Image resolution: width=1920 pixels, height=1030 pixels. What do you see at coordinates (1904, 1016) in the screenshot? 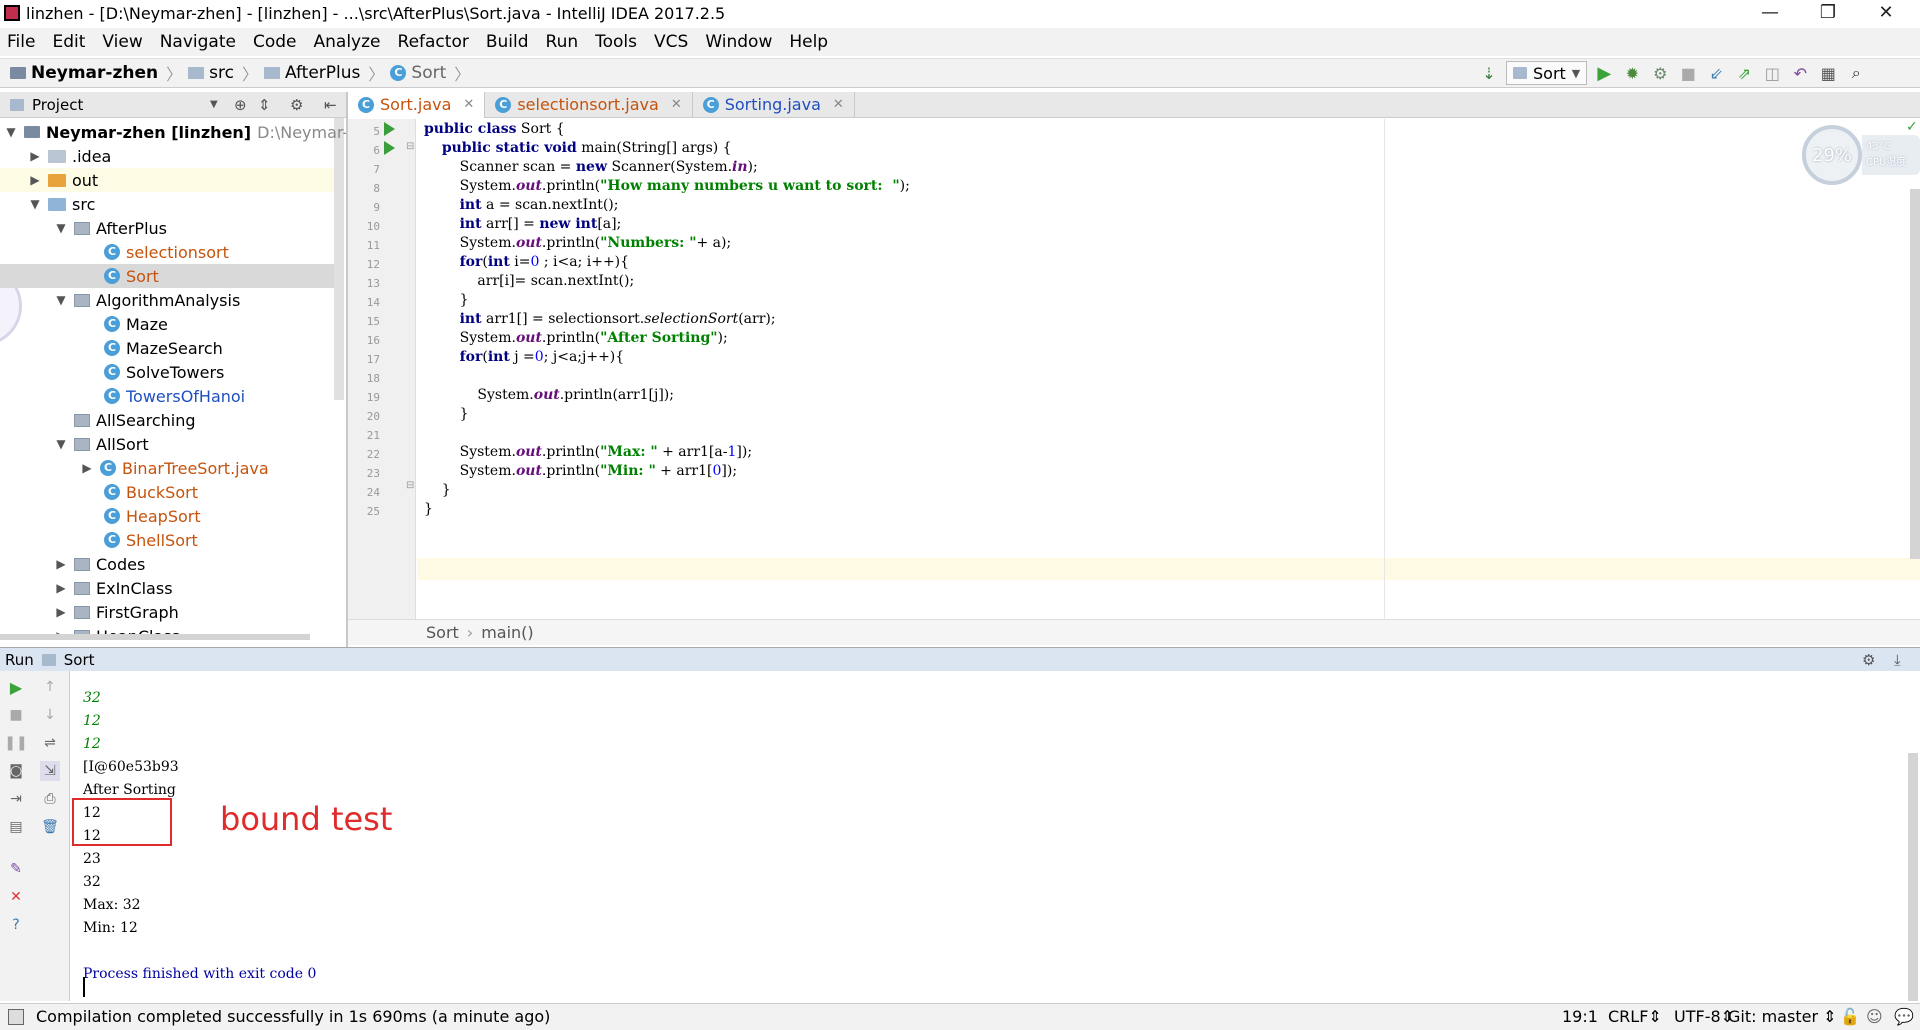
I see `event-log-icon: 💬` at bounding box center [1904, 1016].